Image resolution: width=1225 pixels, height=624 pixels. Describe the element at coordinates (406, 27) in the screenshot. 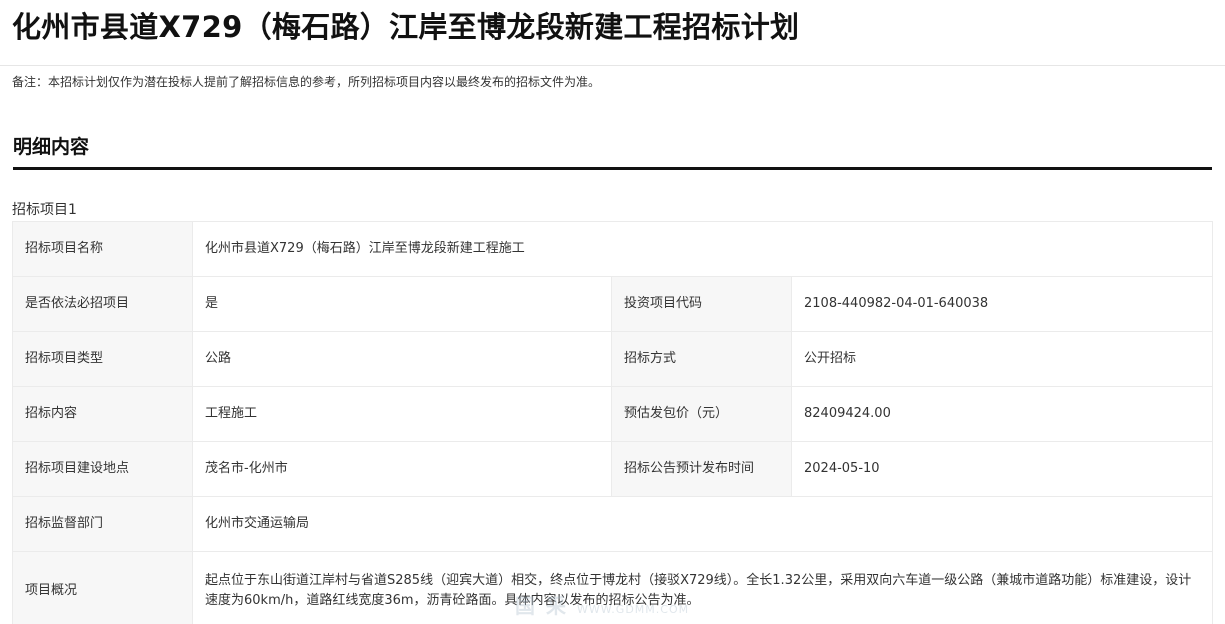

I see `page-title: 化州市县道X729（梅石路）江岸至博龙段新建工程招标计划` at that location.